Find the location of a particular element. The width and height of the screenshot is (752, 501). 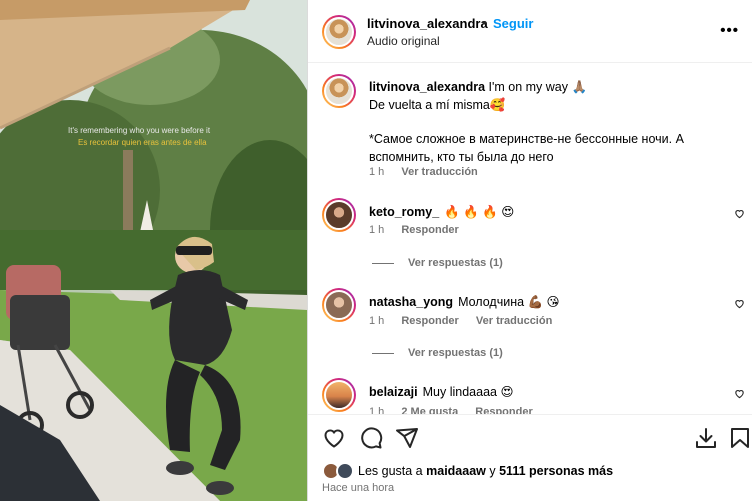

caption-line-1: I'm on my way 🙏🏽 is located at coordinates (538, 87).